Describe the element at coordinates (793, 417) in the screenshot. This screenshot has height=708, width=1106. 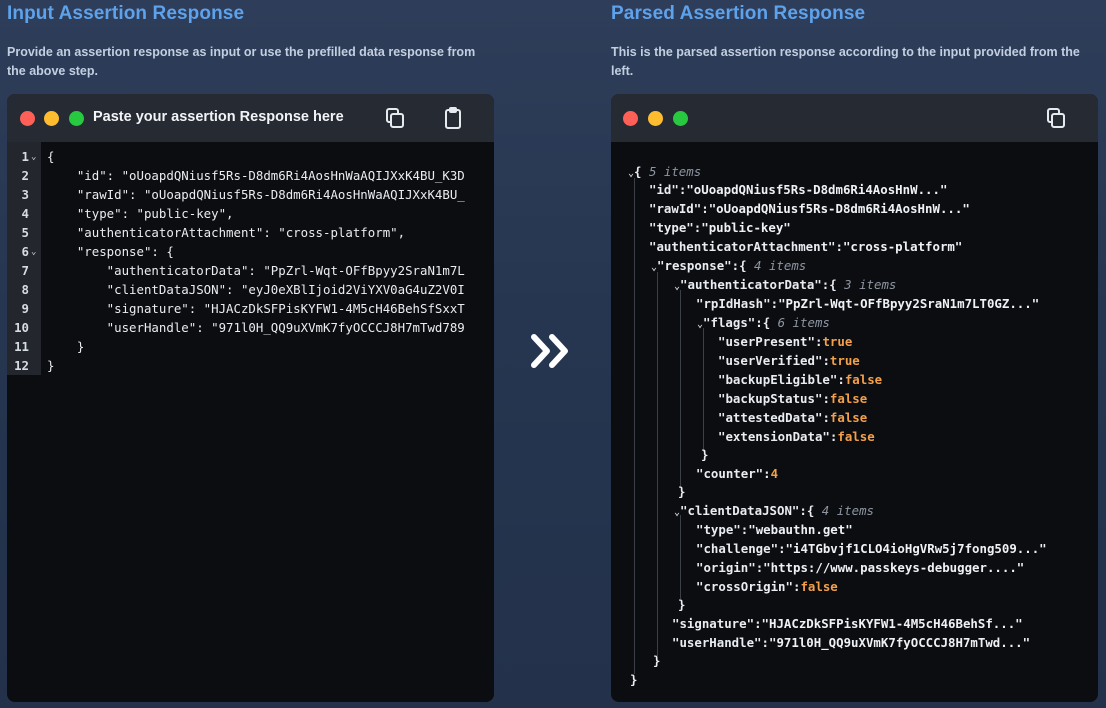
I see `tree-row-attested-data: "attestedData":false` at that location.